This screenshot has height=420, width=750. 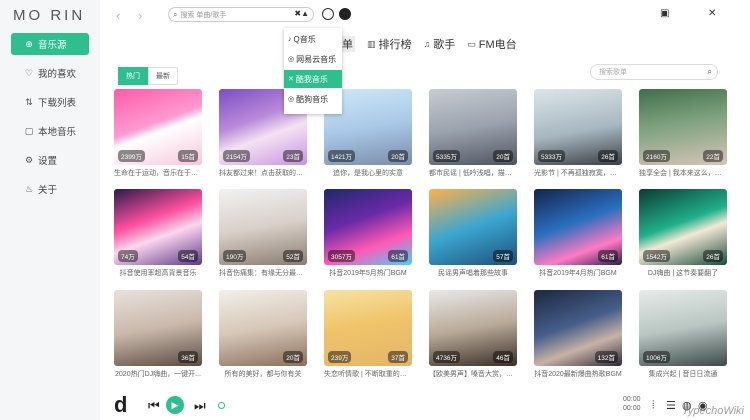 I want to click on tab-label: 排行榜, so click(x=395, y=45).